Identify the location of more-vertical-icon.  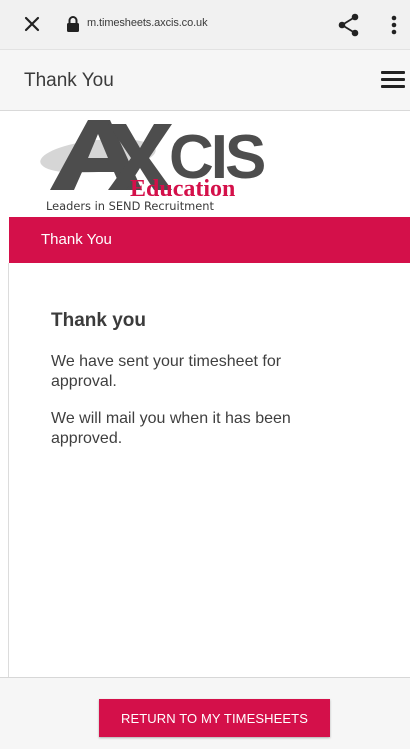
(394, 25).